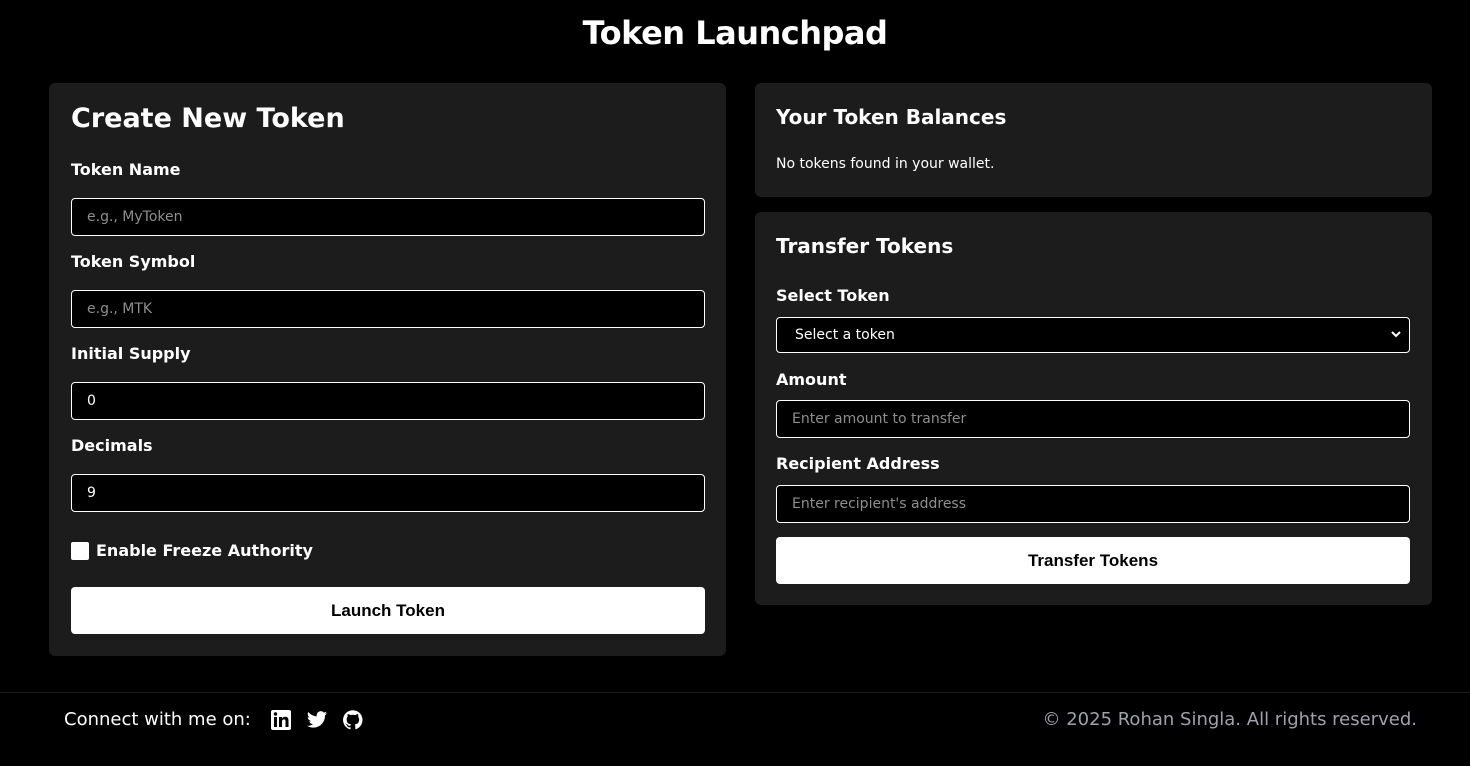  Describe the element at coordinates (281, 720) in the screenshot. I see `linkedin-icon` at that location.